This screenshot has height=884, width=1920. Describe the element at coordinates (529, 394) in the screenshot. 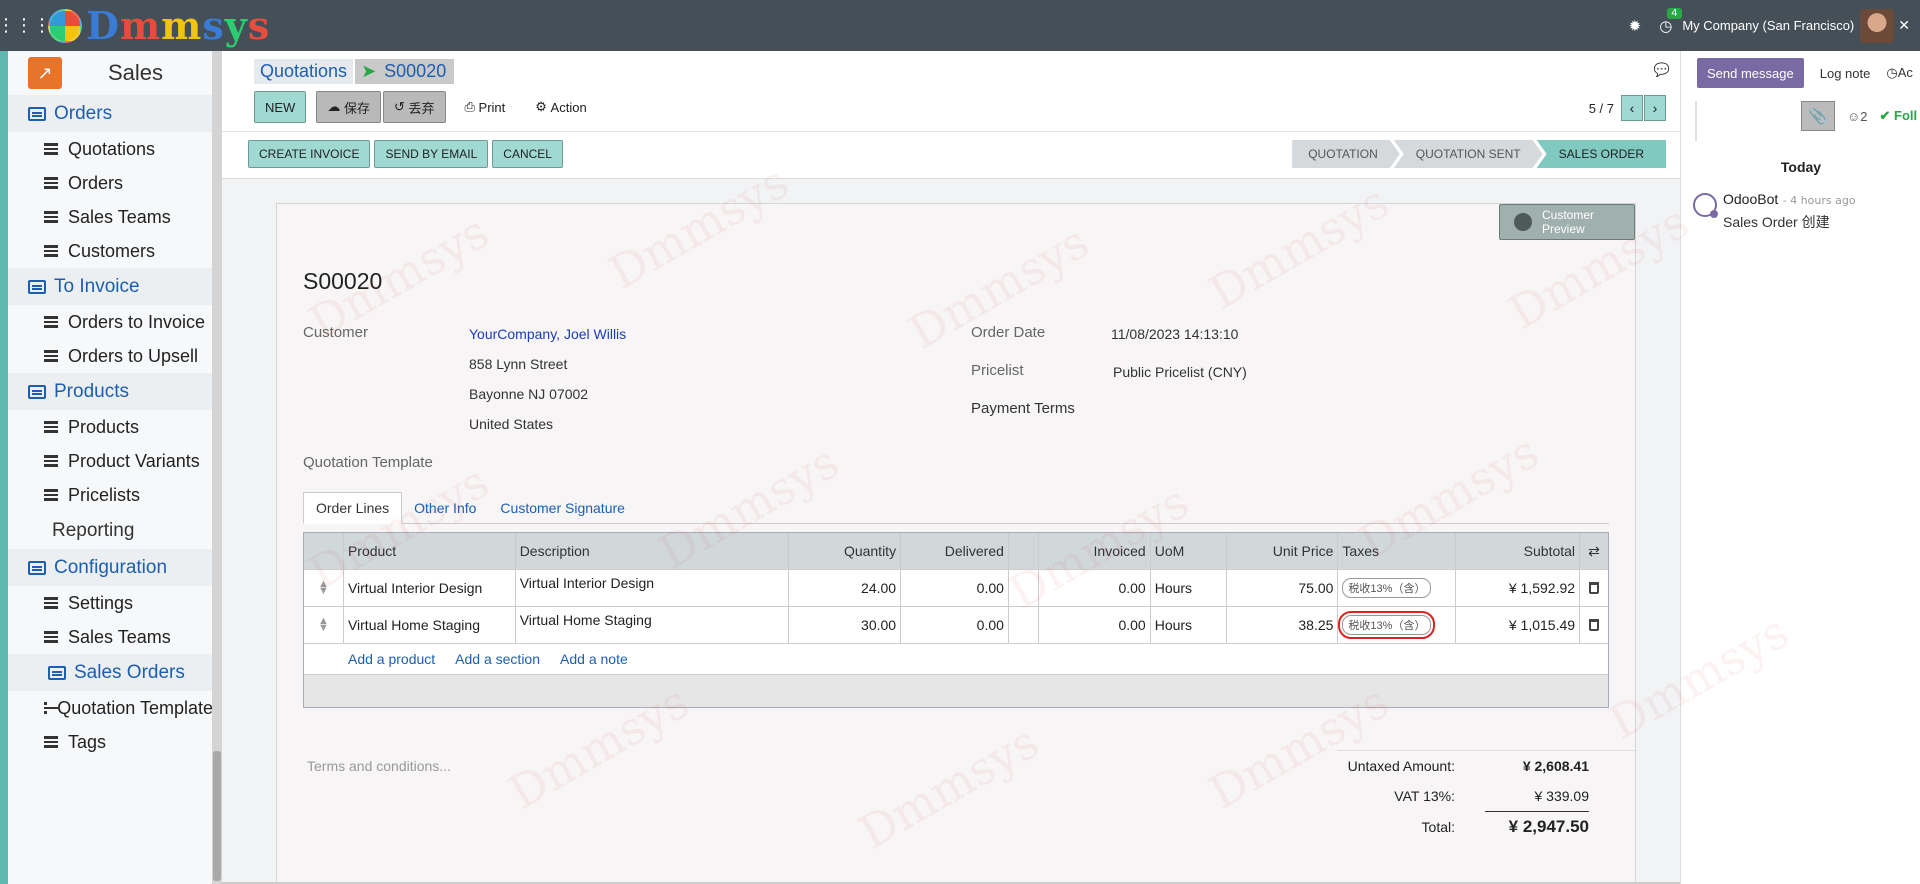

I see `address-line-2: Bayonne NJ 07002` at that location.